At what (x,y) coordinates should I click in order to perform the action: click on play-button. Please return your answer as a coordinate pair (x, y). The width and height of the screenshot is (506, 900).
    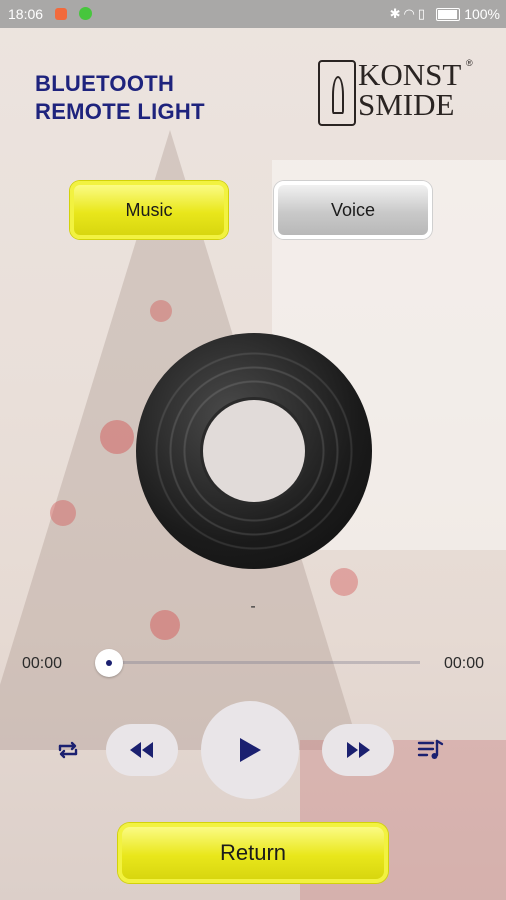
    Looking at the image, I should click on (250, 750).